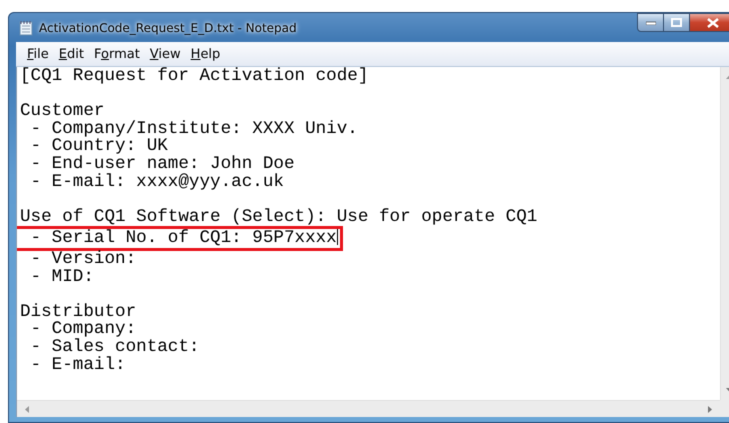  I want to click on text-line: Distributor, so click(78, 312).